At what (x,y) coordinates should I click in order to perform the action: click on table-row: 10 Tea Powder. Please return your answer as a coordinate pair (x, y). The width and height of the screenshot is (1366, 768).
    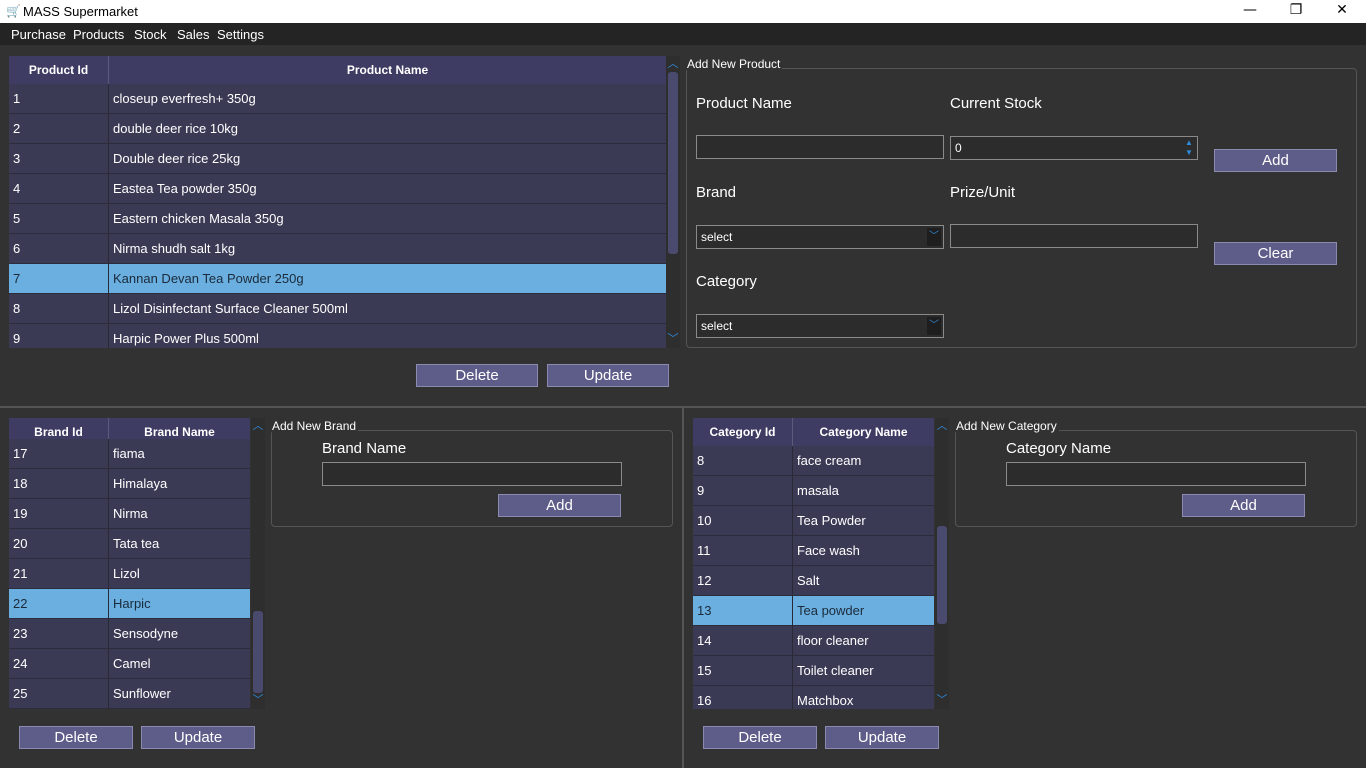
    Looking at the image, I should click on (813, 521).